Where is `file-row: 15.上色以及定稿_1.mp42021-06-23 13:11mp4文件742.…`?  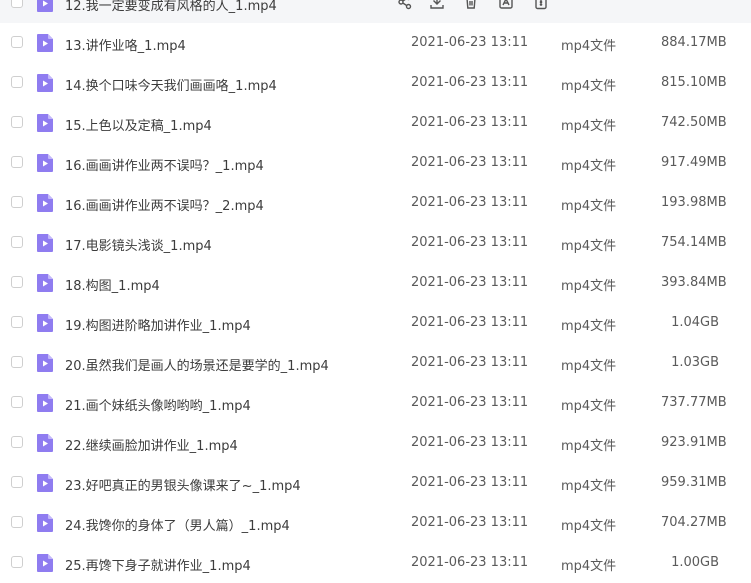
file-row: 15.上色以及定稿_1.mp42021-06-23 13:11mp4文件742.… is located at coordinates (375, 123).